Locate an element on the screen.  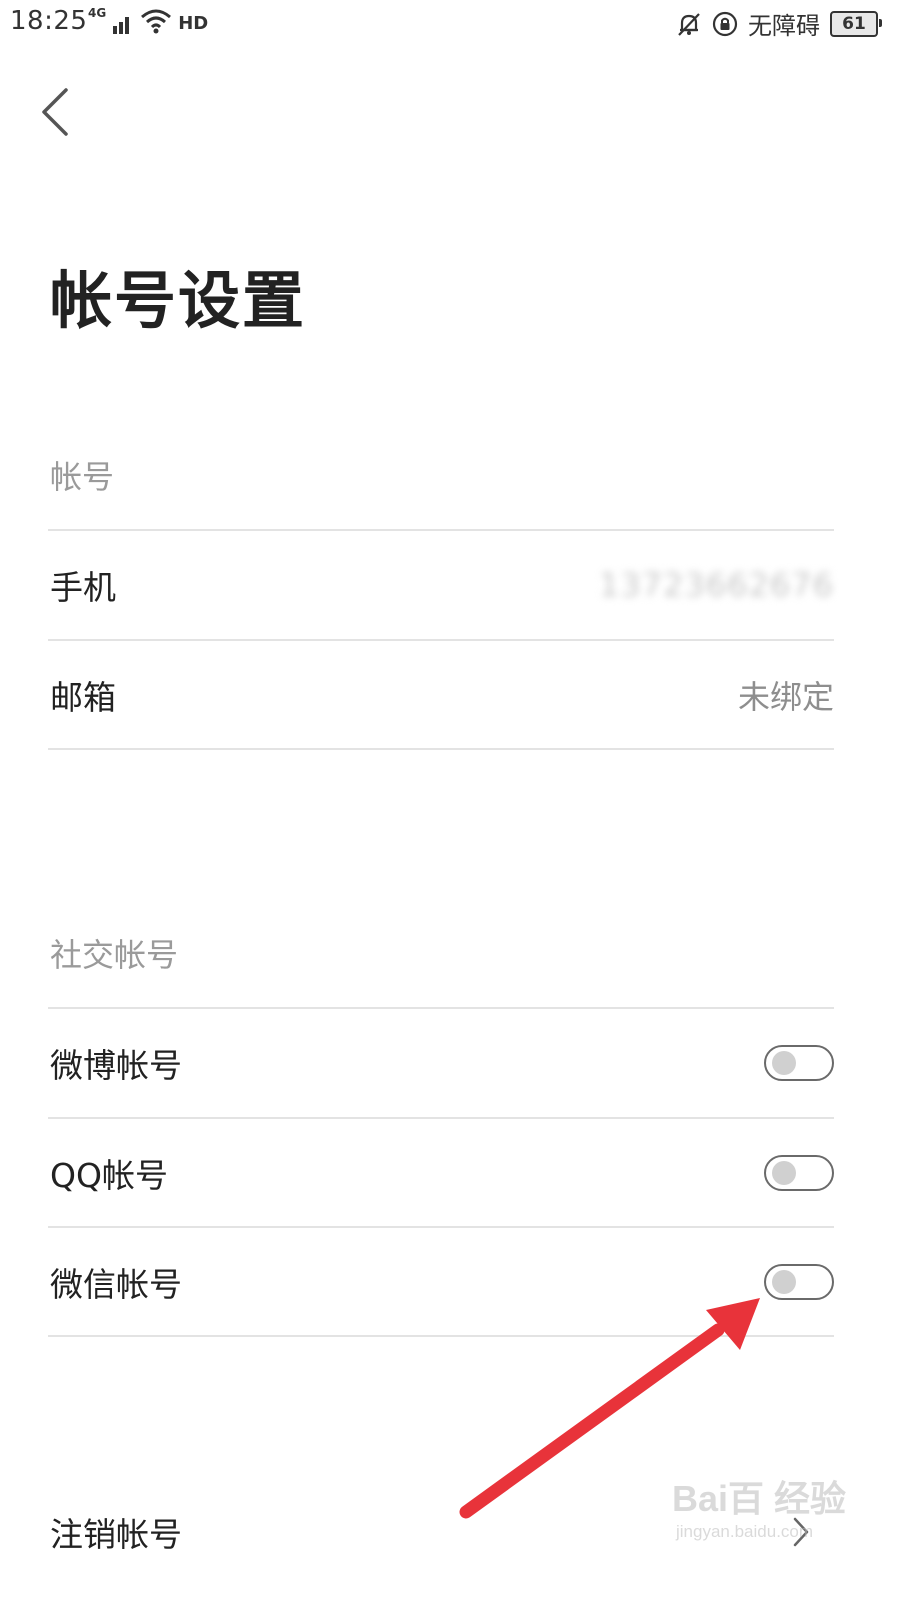
wechat-toggle is located at coordinates (799, 1282).